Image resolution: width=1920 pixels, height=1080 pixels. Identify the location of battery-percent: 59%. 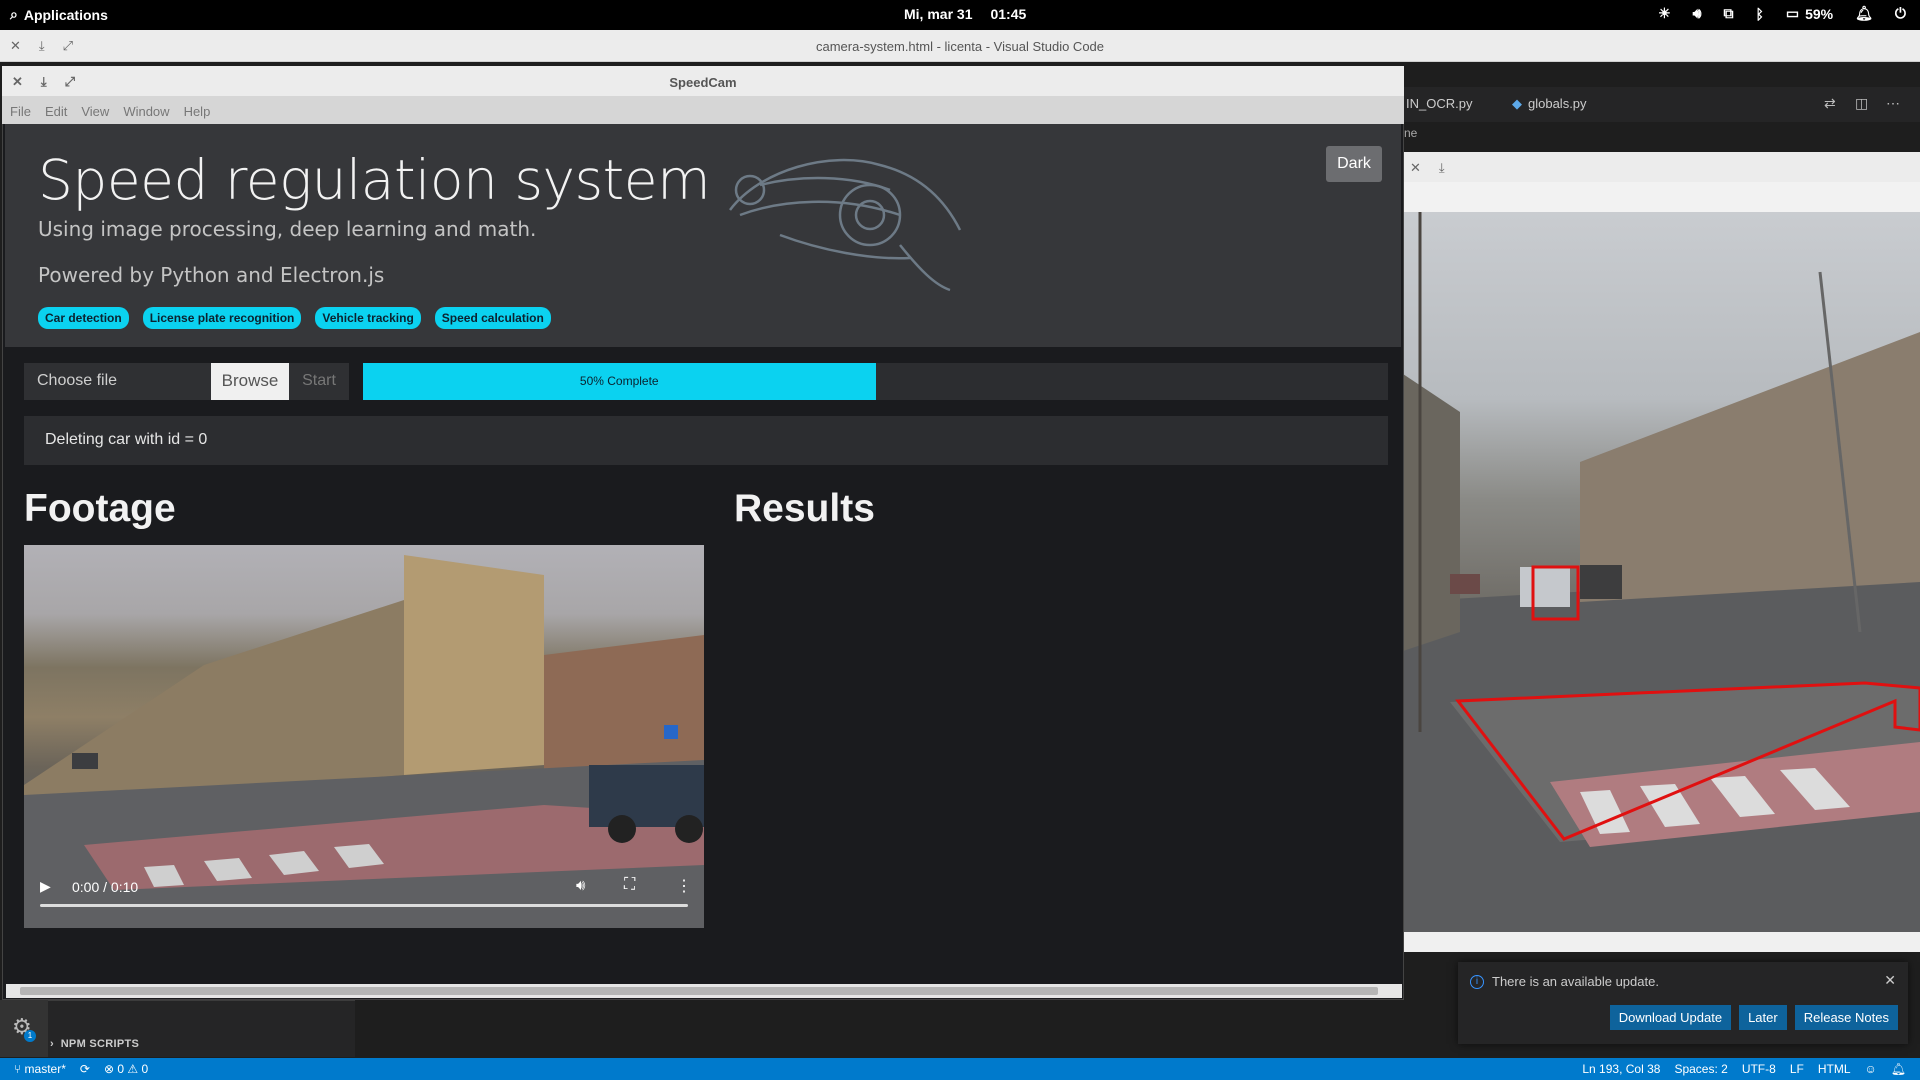
(1819, 13).